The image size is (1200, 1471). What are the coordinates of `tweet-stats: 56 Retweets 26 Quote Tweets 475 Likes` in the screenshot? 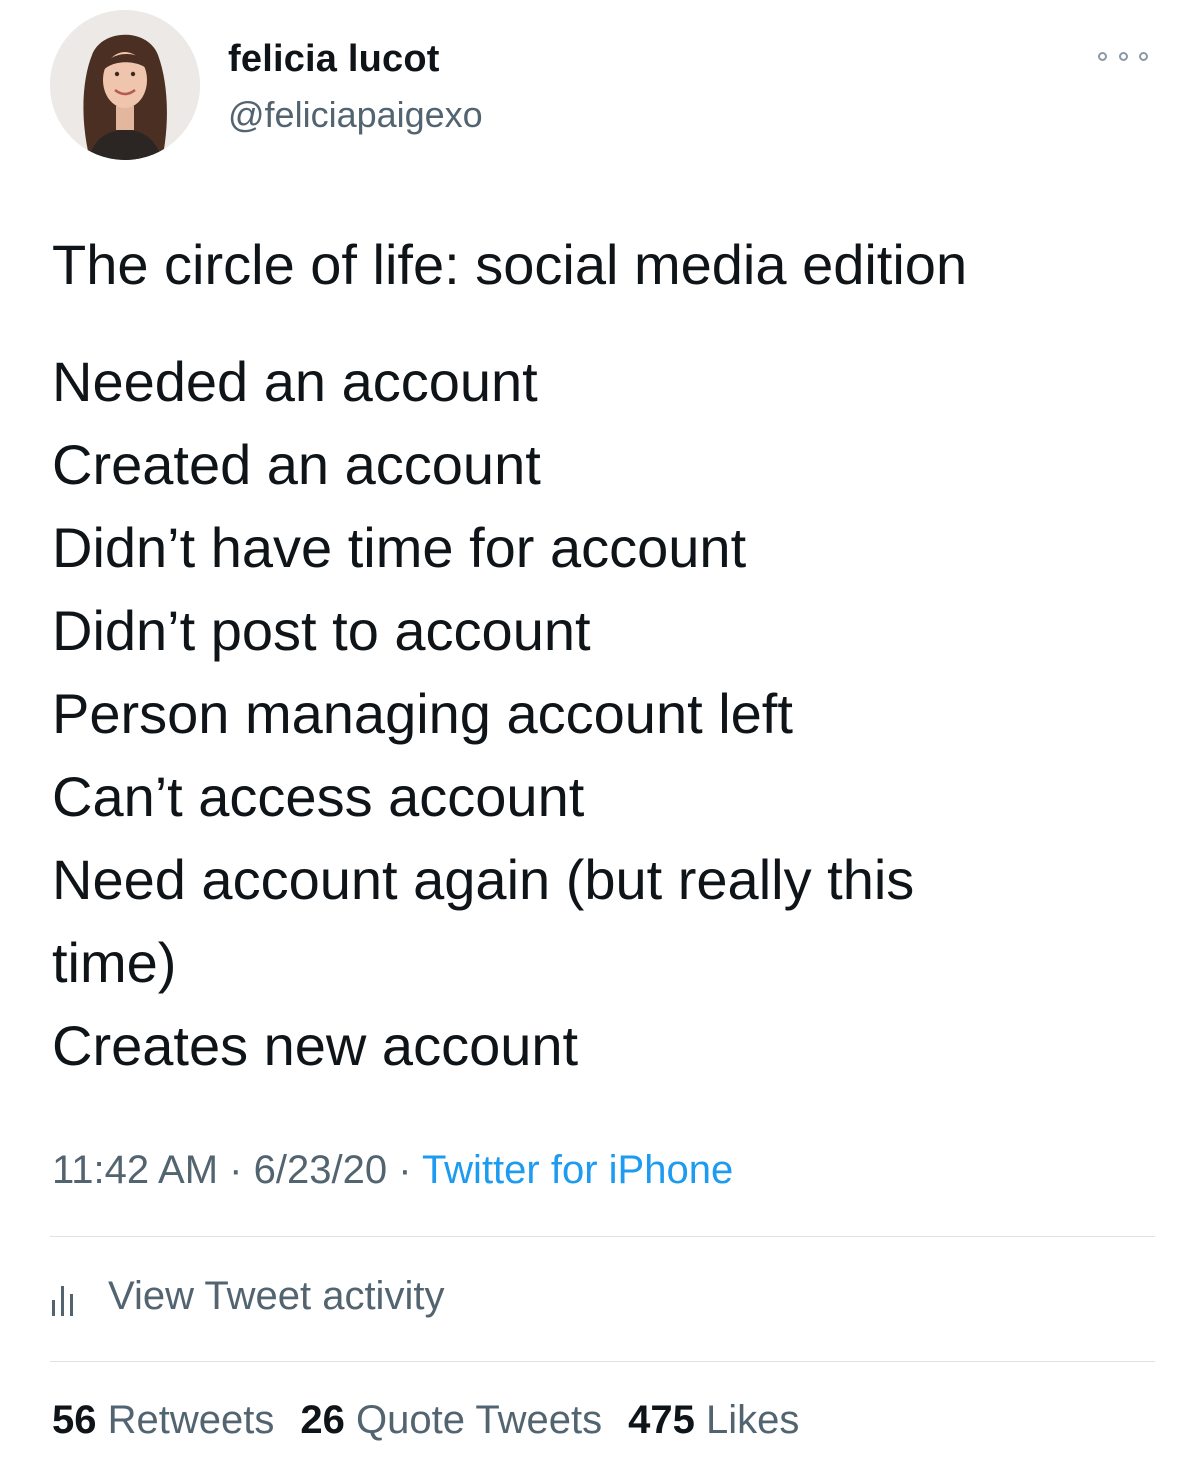 It's located at (425, 1420).